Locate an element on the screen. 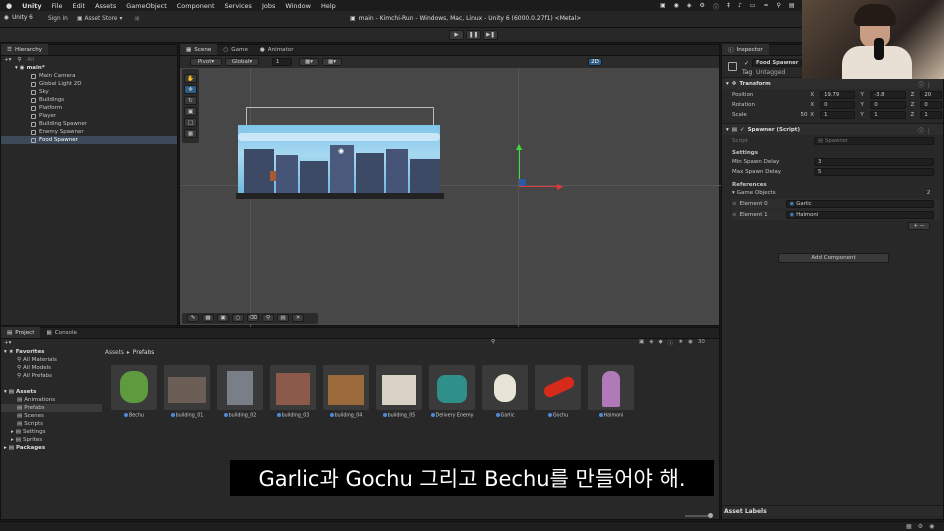 The image size is (944, 531). folder-sprites: ▸ ▤ Sprites is located at coordinates (51, 440).